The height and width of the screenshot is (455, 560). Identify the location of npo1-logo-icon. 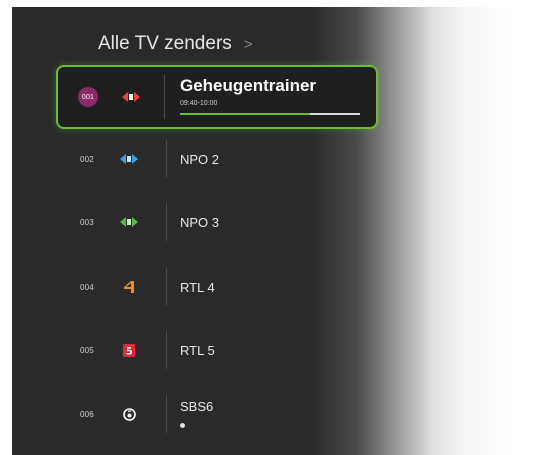
(131, 97).